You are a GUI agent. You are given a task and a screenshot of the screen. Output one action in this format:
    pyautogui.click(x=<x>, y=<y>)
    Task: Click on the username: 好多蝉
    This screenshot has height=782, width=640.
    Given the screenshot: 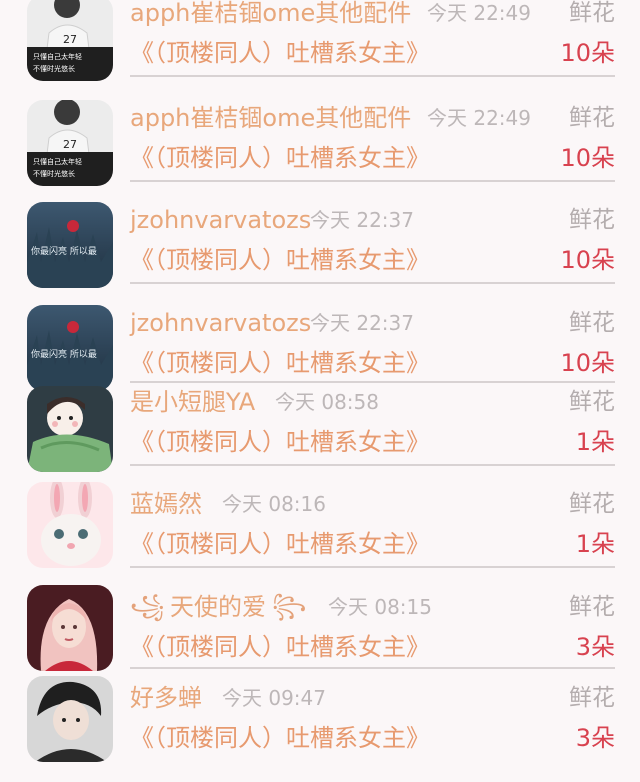 What is the action you would take?
    pyautogui.click(x=166, y=698)
    